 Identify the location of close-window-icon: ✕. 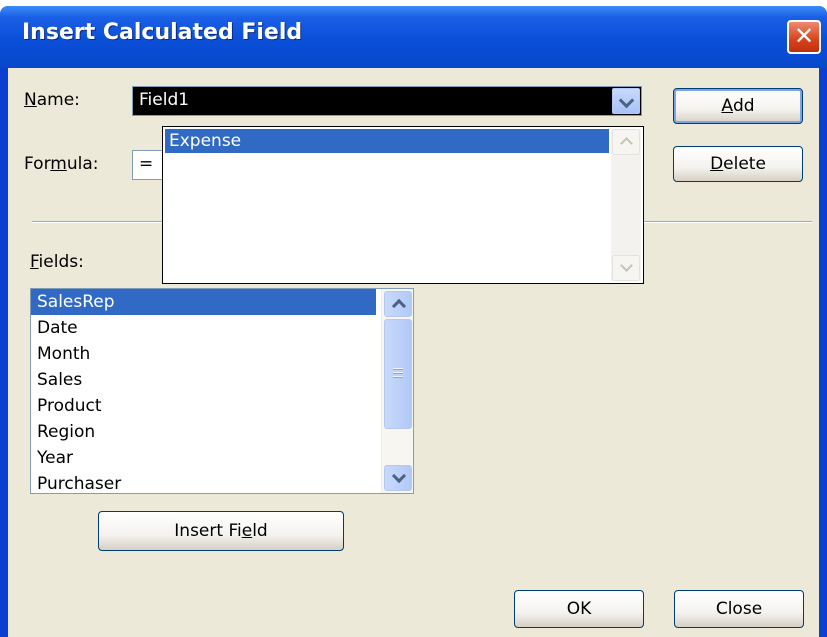
(804, 37).